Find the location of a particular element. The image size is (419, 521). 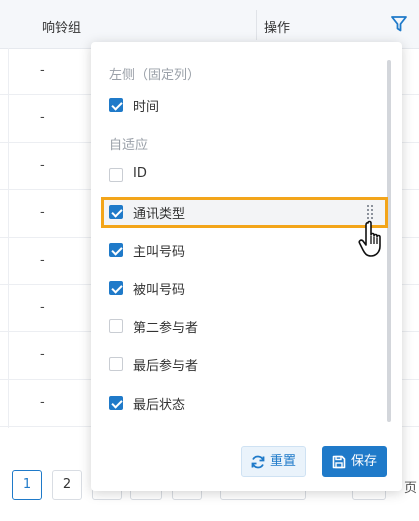

column-option-caller-number: 主叫号码 is located at coordinates (244, 251).